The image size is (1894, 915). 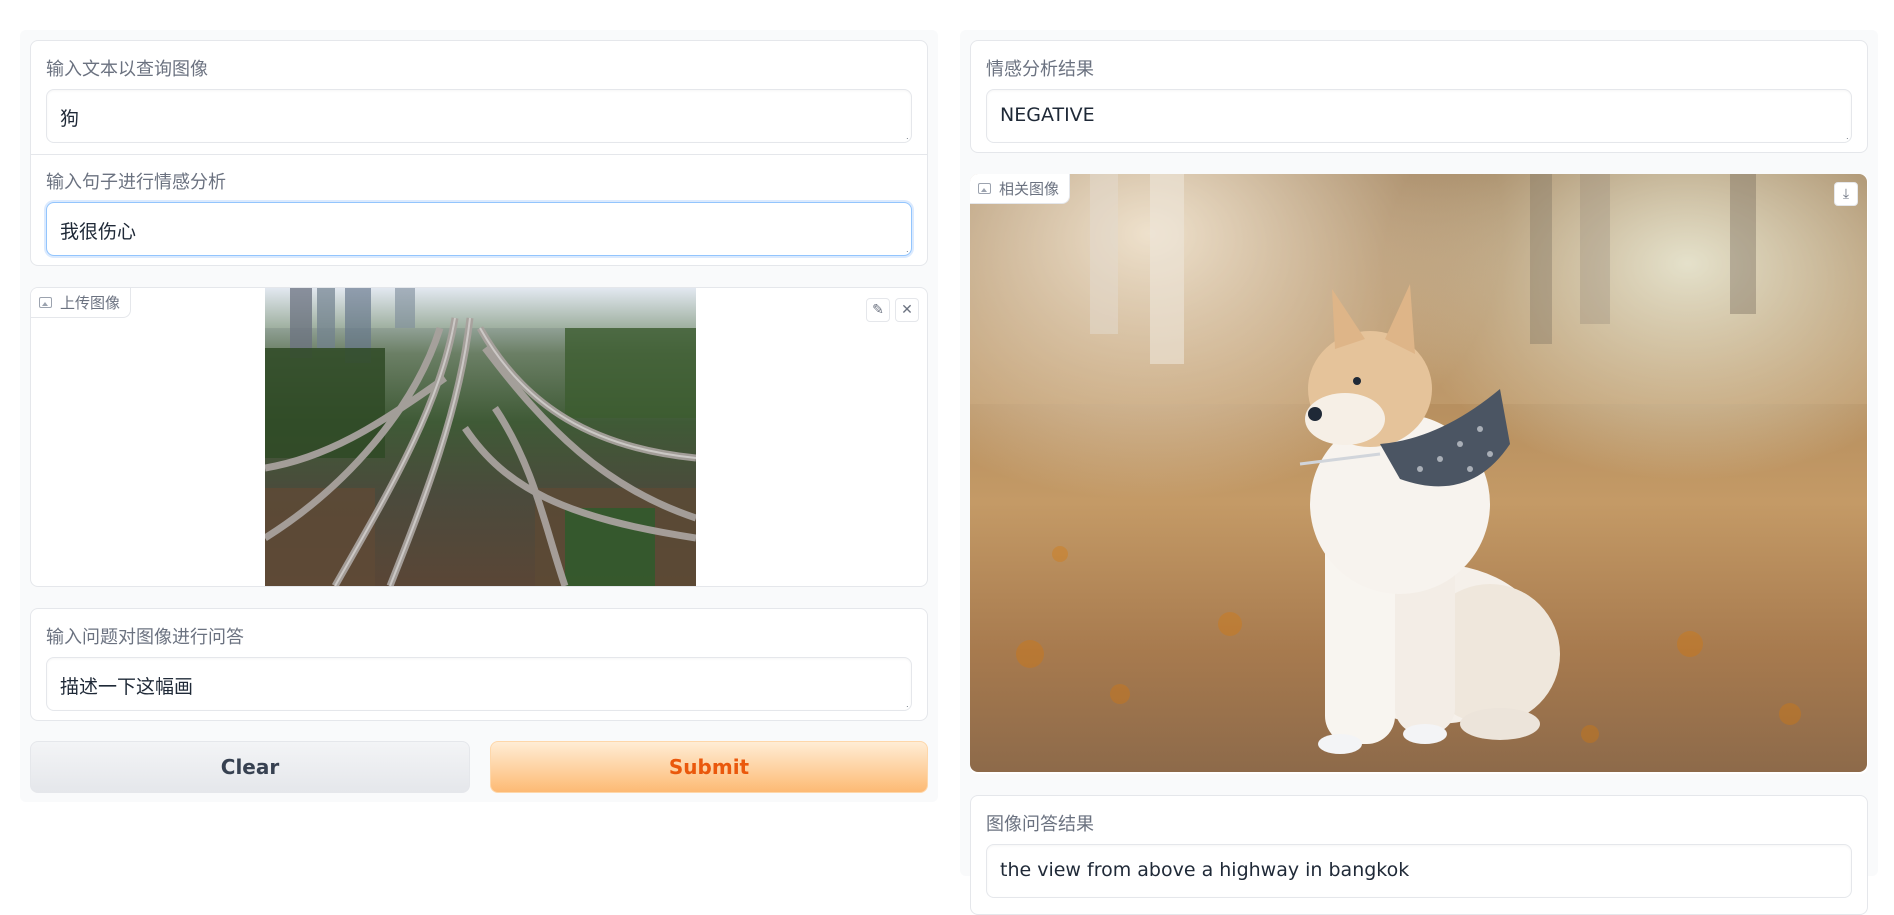 I want to click on pencil-icon: ✎, so click(x=878, y=310).